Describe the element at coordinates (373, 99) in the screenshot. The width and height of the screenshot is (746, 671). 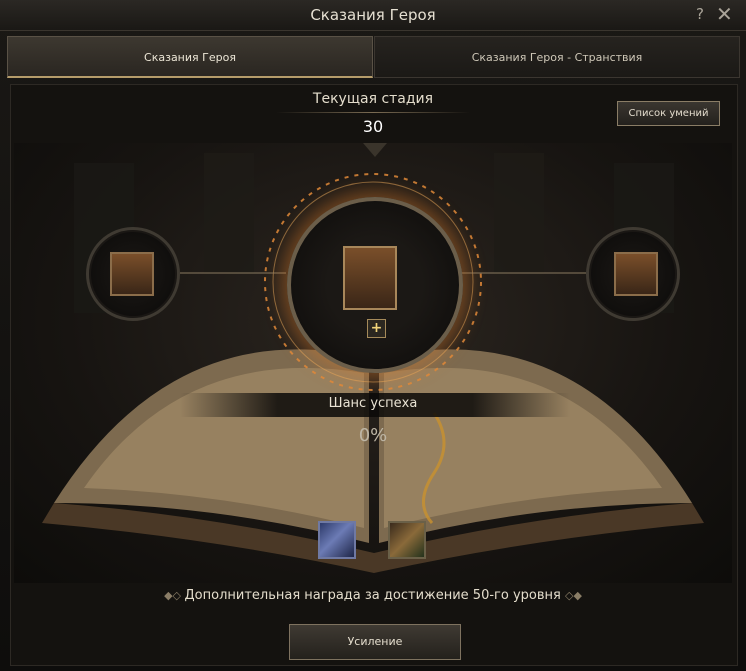
I see `current-stage-label: Текущая стадия` at that location.